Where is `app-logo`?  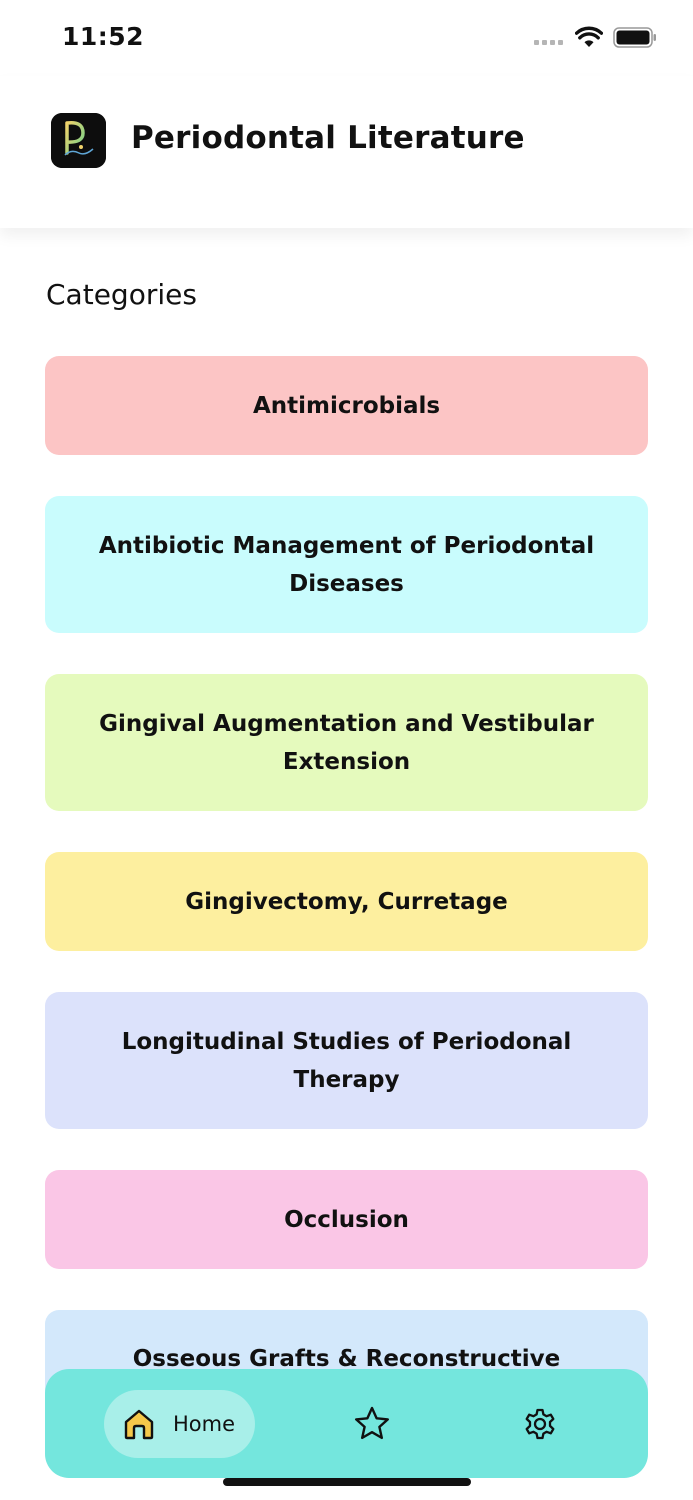 app-logo is located at coordinates (78, 140).